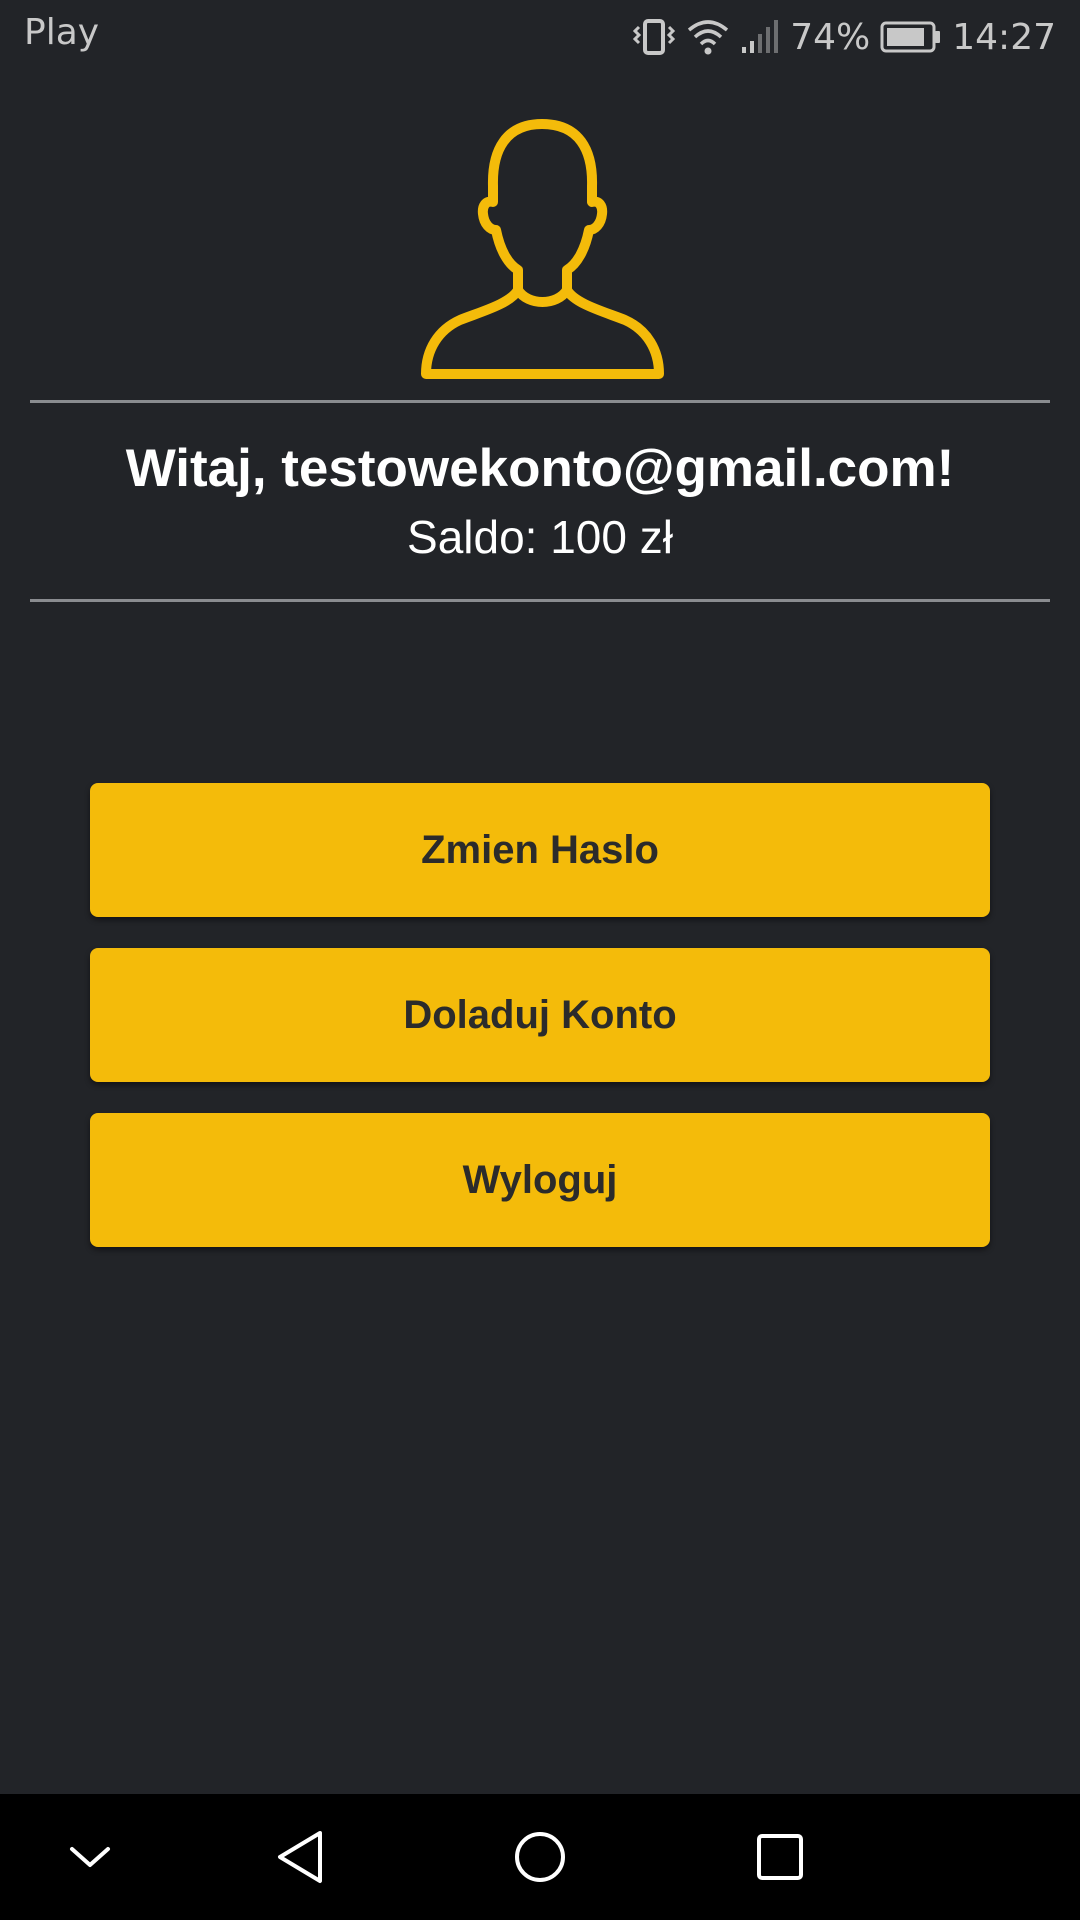 This screenshot has height=1920, width=1080. What do you see at coordinates (540, 401) in the screenshot?
I see `divider-top` at bounding box center [540, 401].